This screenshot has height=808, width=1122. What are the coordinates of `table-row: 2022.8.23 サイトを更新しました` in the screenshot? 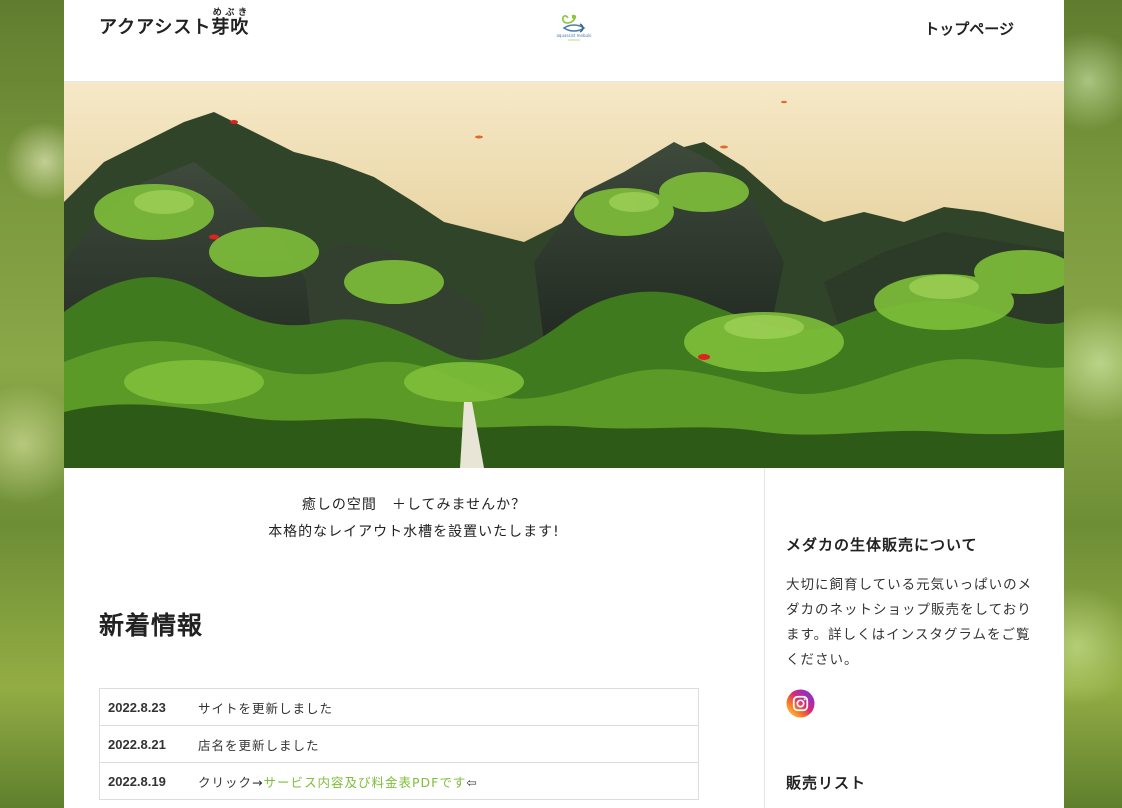 It's located at (399, 707).